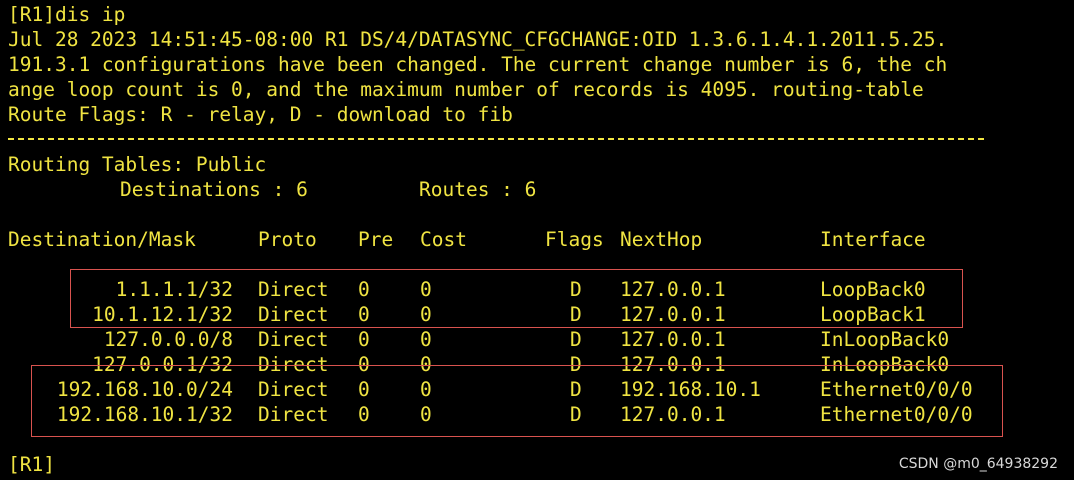 This screenshot has width=1074, height=480. I want to click on cell-pre: 0, so click(364, 339).